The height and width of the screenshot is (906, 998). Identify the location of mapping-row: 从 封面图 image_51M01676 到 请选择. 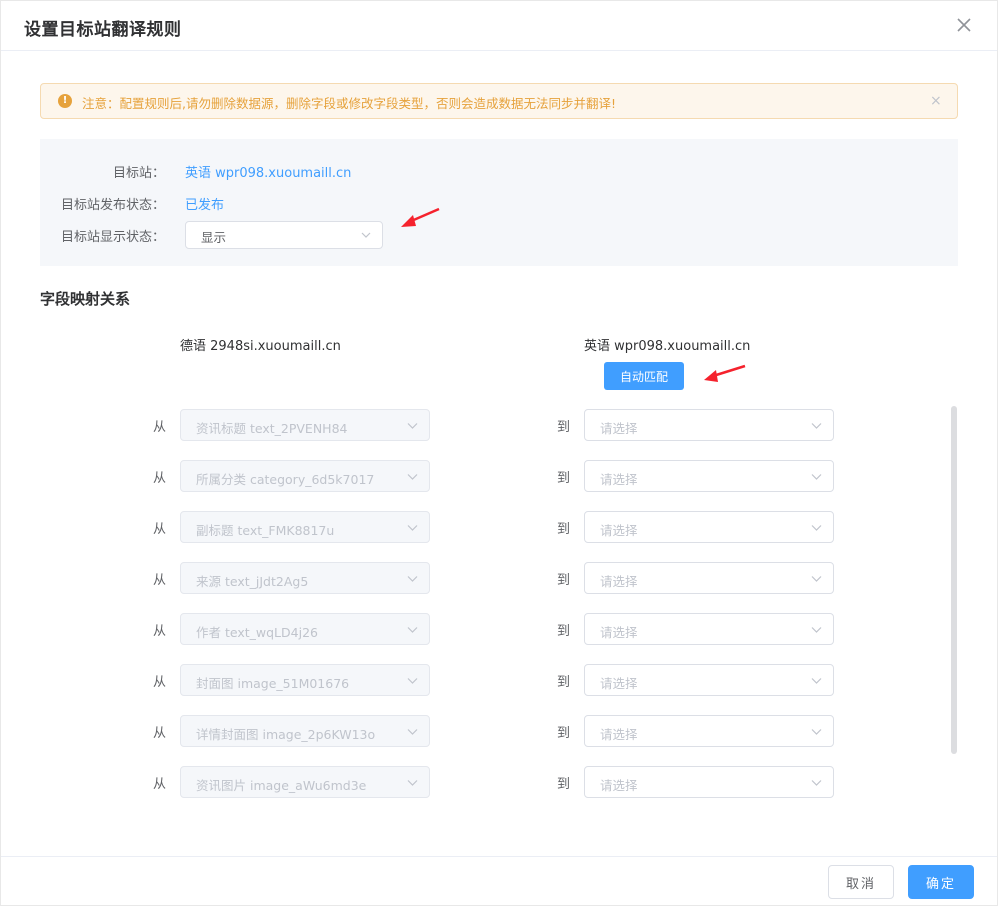
(476, 680).